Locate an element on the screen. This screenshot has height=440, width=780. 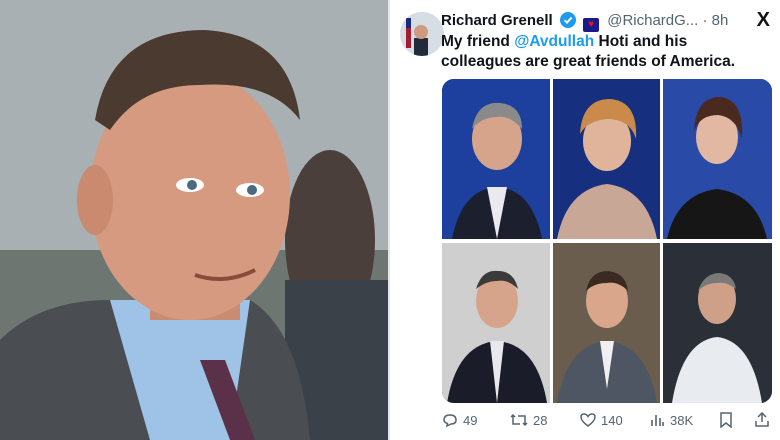
share-button is located at coordinates (762, 420).